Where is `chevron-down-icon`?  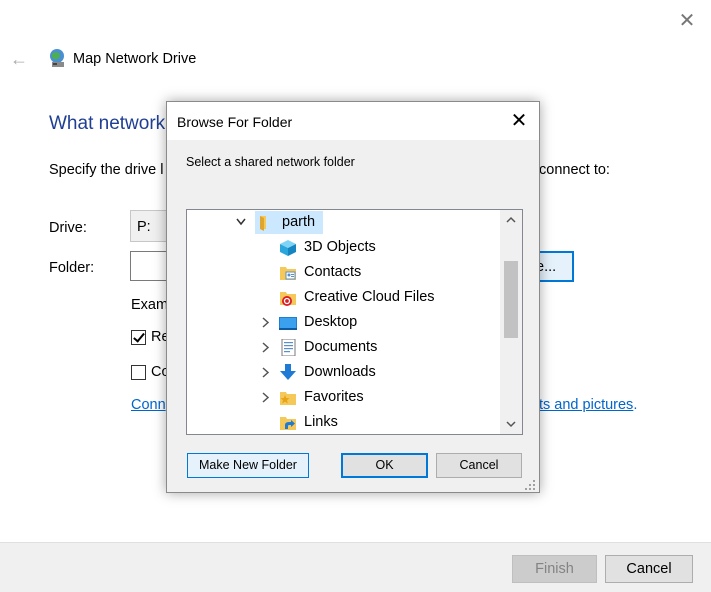 chevron-down-icon is located at coordinates (241, 222).